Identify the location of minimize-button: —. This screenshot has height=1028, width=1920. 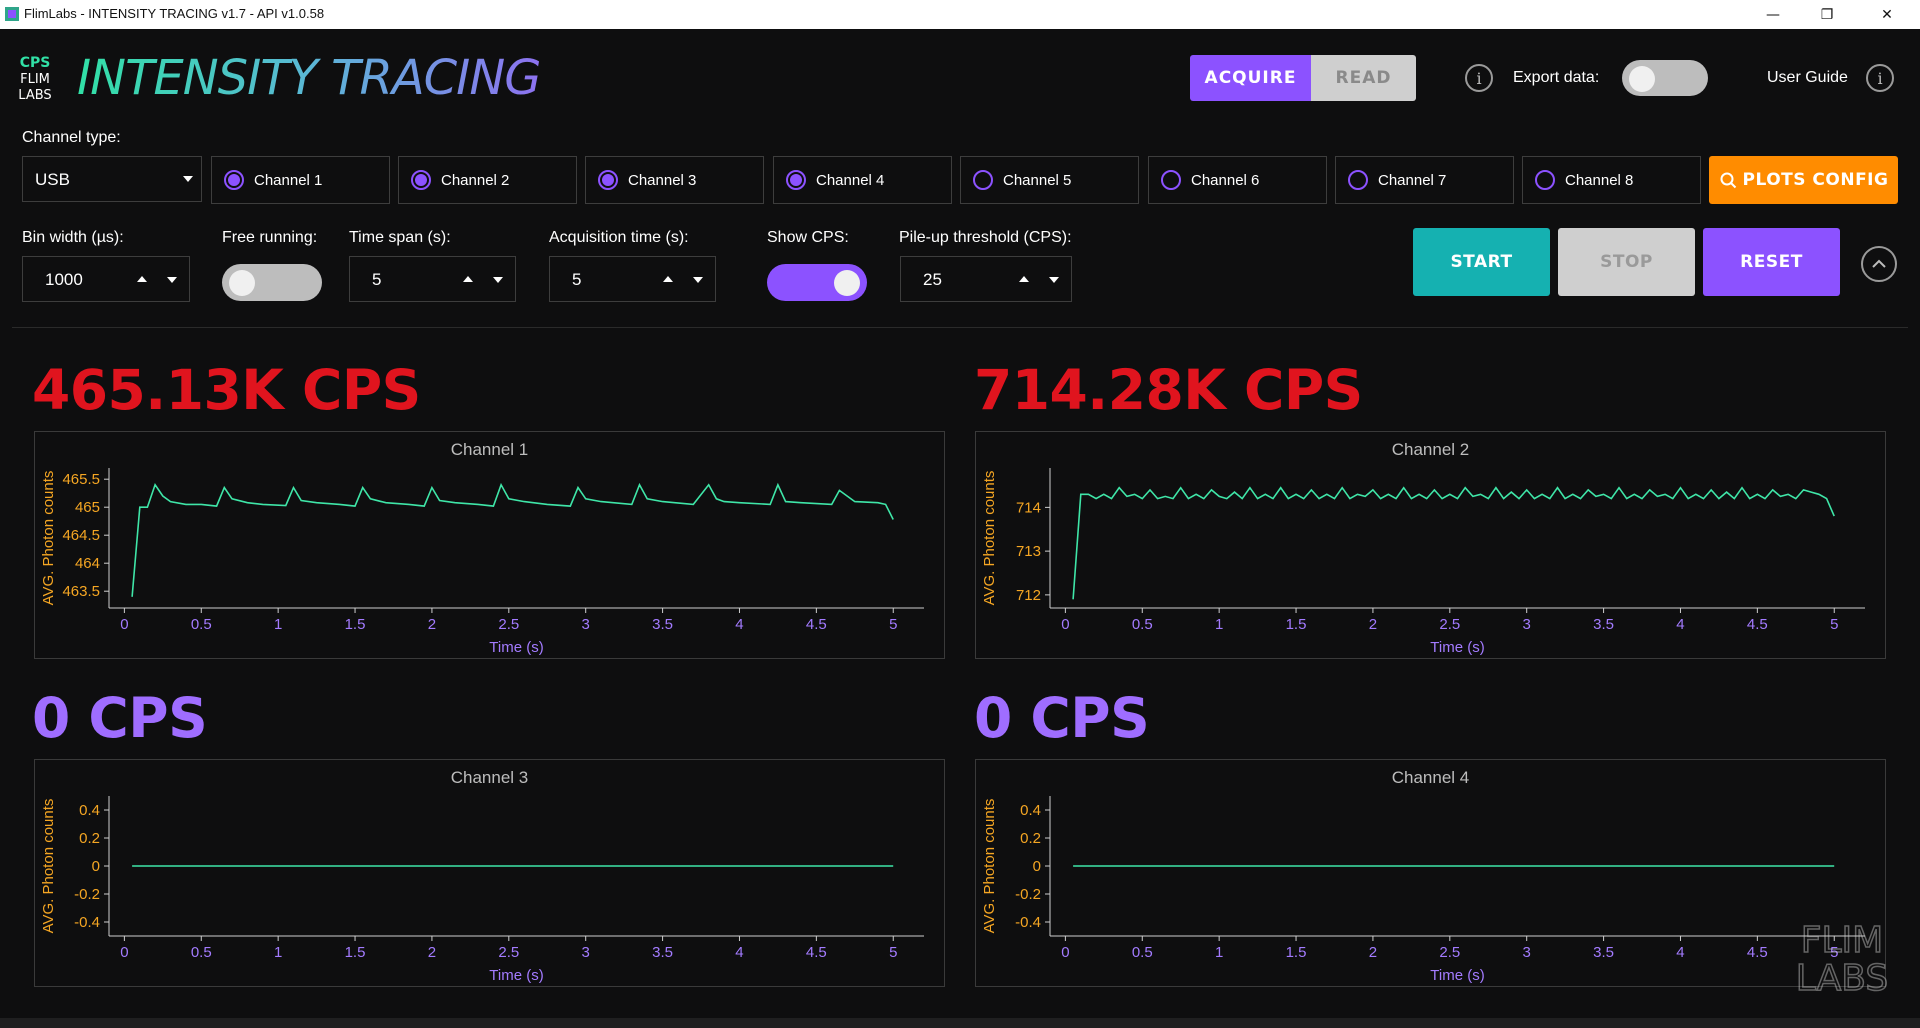
(1773, 14).